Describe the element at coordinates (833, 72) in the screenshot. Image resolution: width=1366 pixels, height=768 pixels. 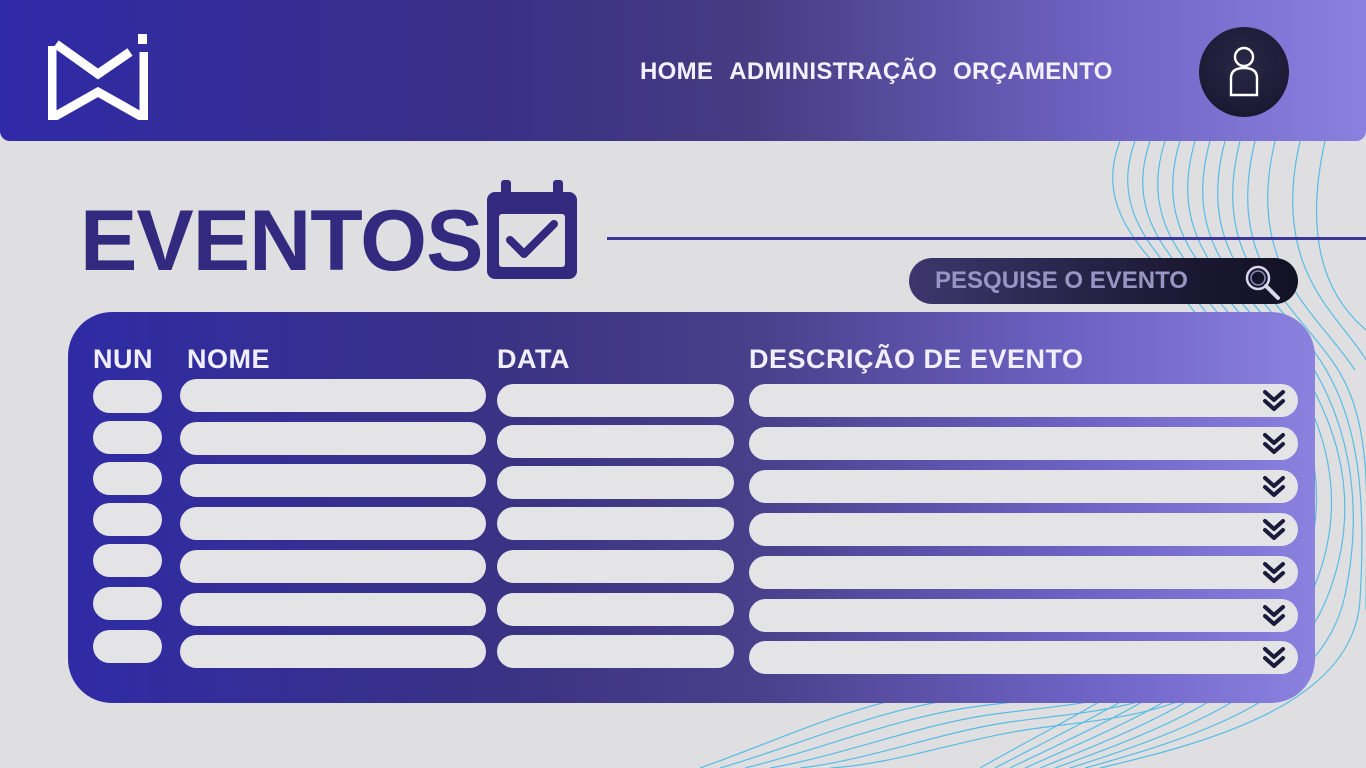
I see `nav-administracao: ADMINISTRAÇÃO` at that location.